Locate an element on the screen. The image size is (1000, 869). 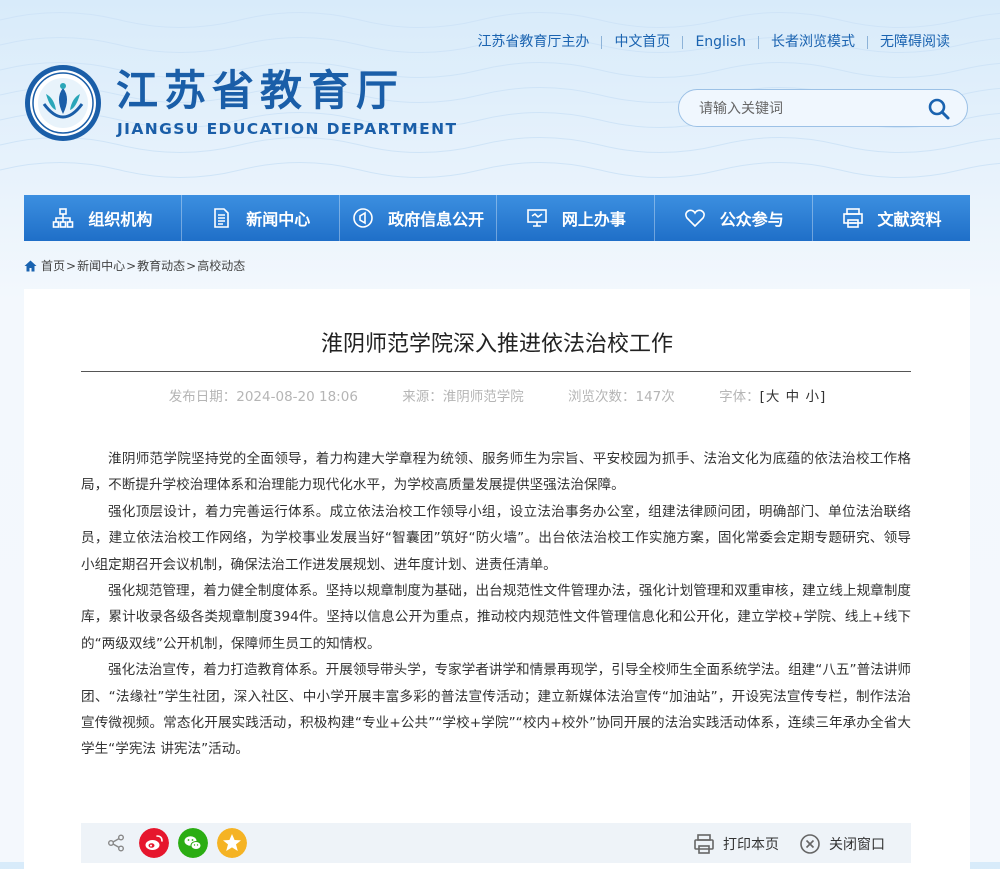
font-size-medium: 中 is located at coordinates (793, 397).